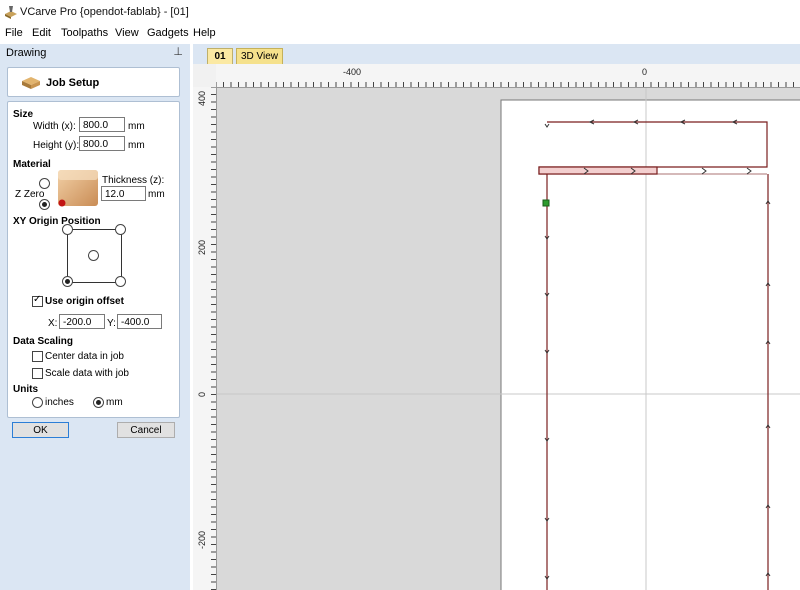 The height and width of the screenshot is (590, 800). What do you see at coordinates (127, 33) in the screenshot?
I see `menu-view: View` at bounding box center [127, 33].